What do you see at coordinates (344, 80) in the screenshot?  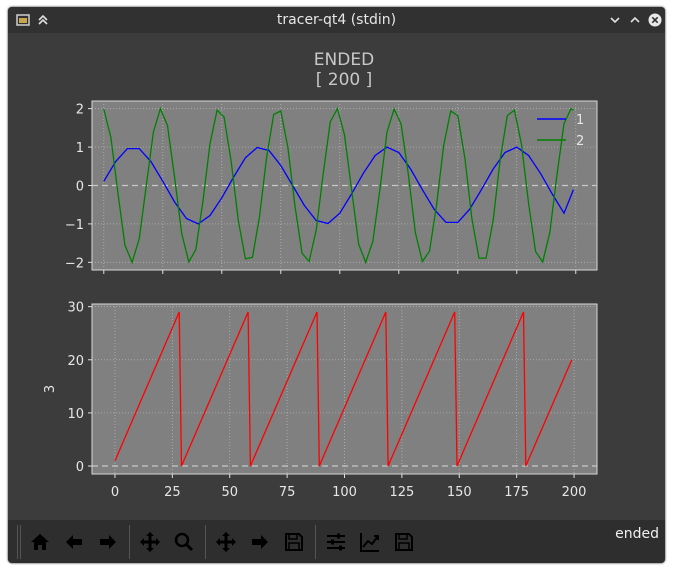 I see `figure-title-line2: [ 200 ]` at bounding box center [344, 80].